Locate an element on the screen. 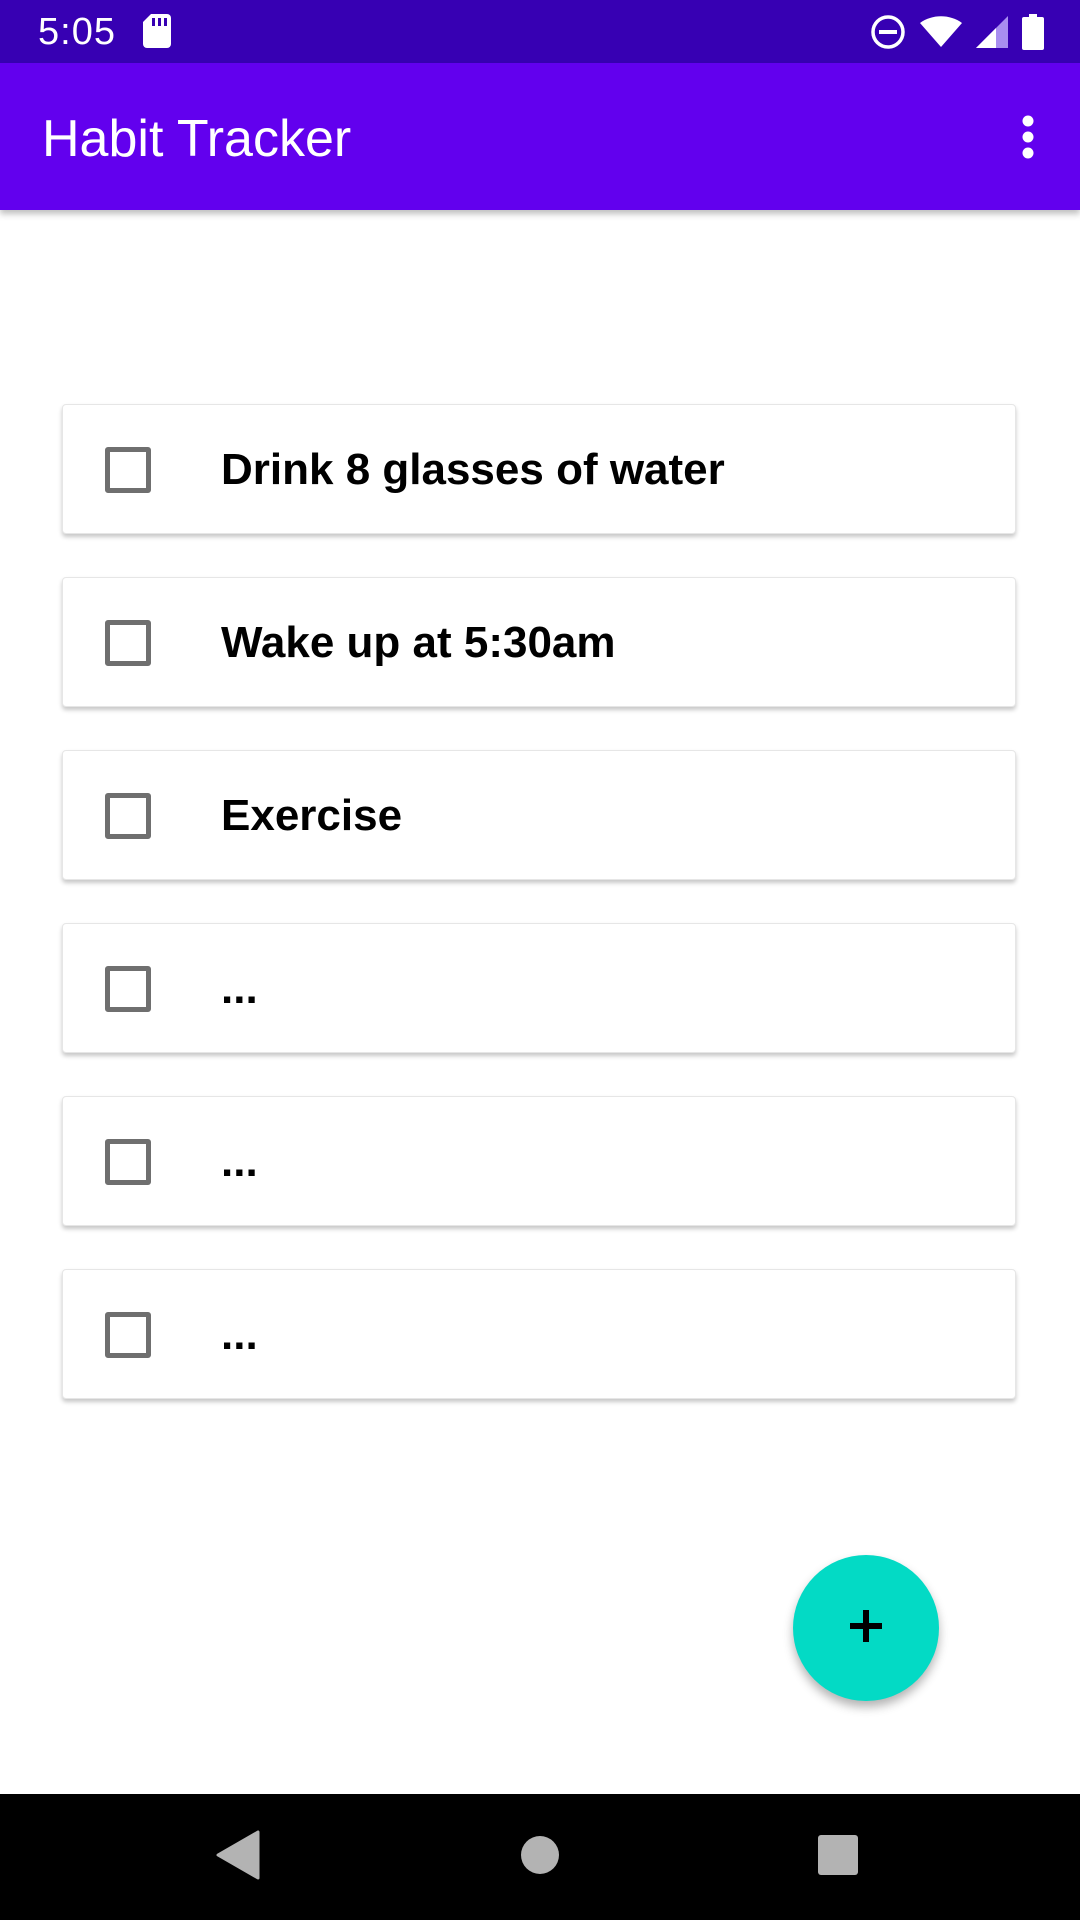 The height and width of the screenshot is (1920, 1080). plus-icon is located at coordinates (866, 1628).